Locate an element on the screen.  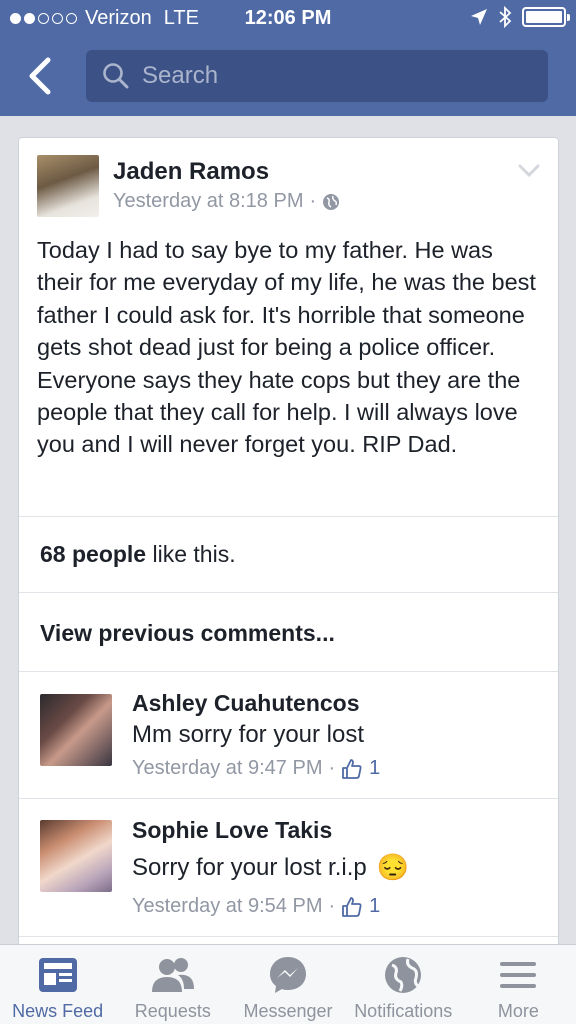
tab-more: More is located at coordinates (518, 984).